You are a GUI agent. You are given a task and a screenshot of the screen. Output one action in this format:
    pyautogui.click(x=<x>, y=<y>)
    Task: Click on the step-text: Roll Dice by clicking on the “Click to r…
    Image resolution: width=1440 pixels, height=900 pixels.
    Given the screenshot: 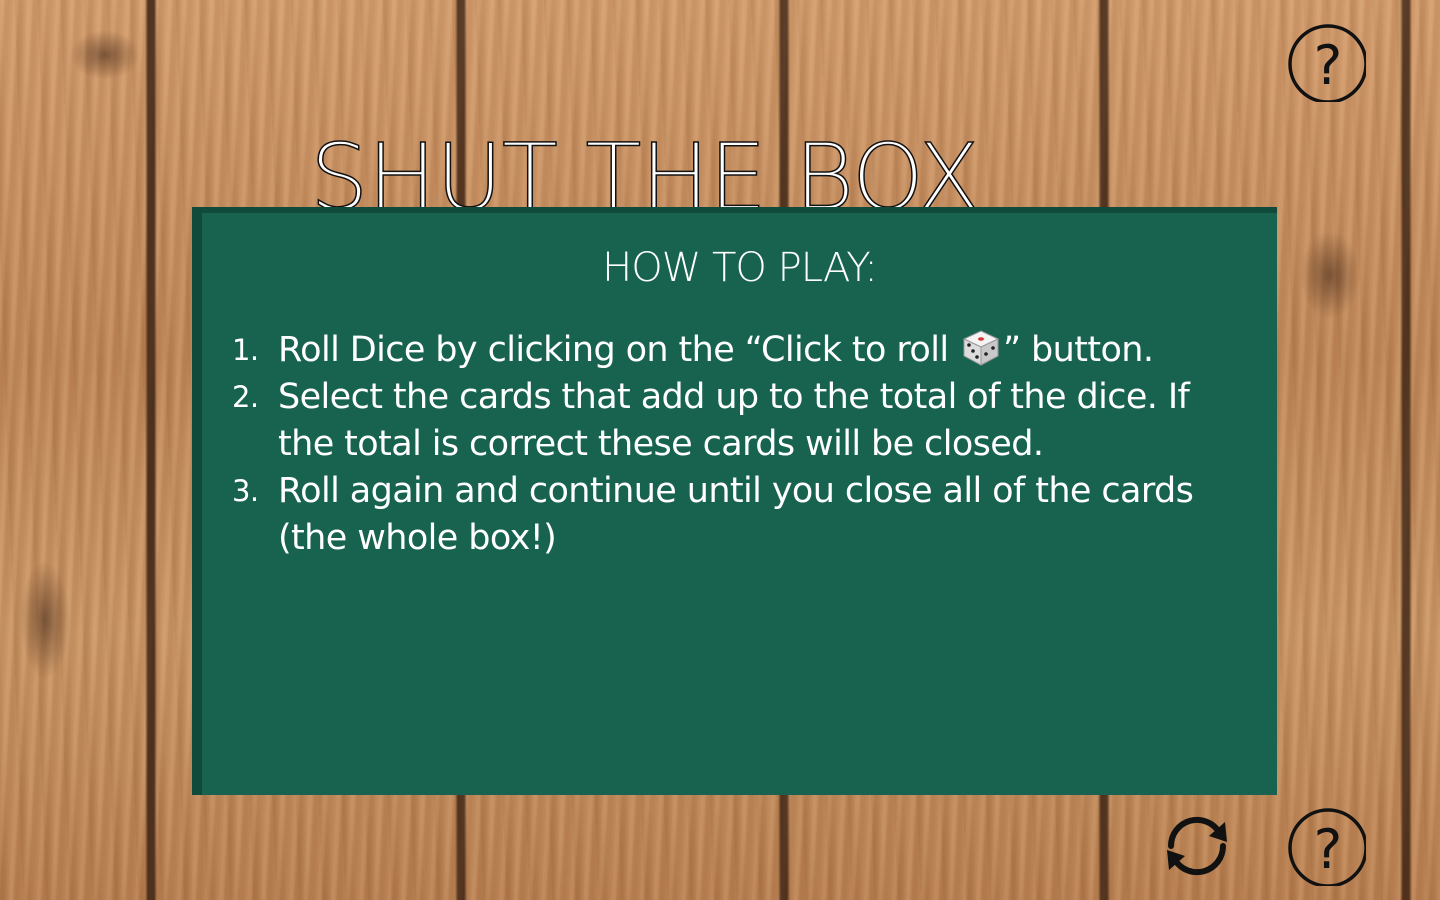 What is the action you would take?
    pyautogui.click(x=618, y=350)
    